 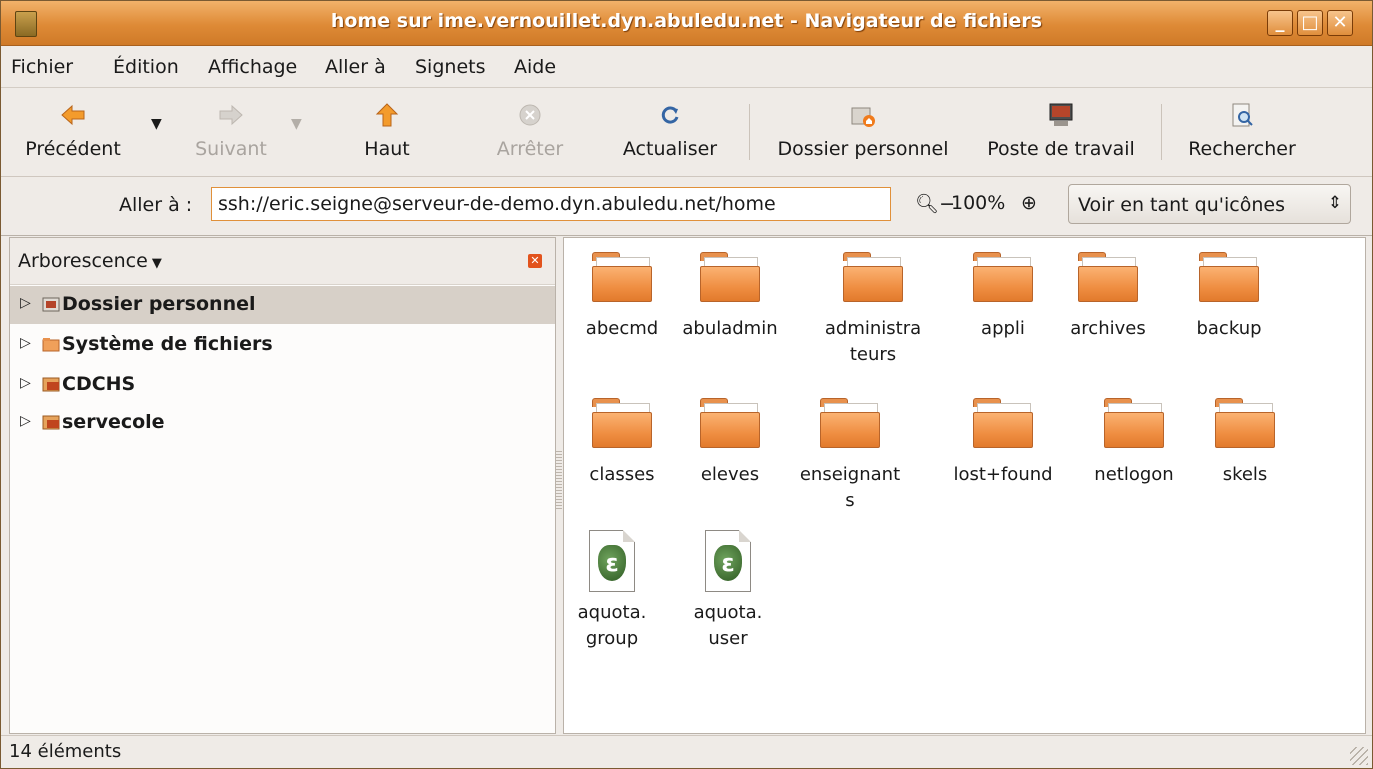 I want to click on computer-icon, so click(x=1061, y=114).